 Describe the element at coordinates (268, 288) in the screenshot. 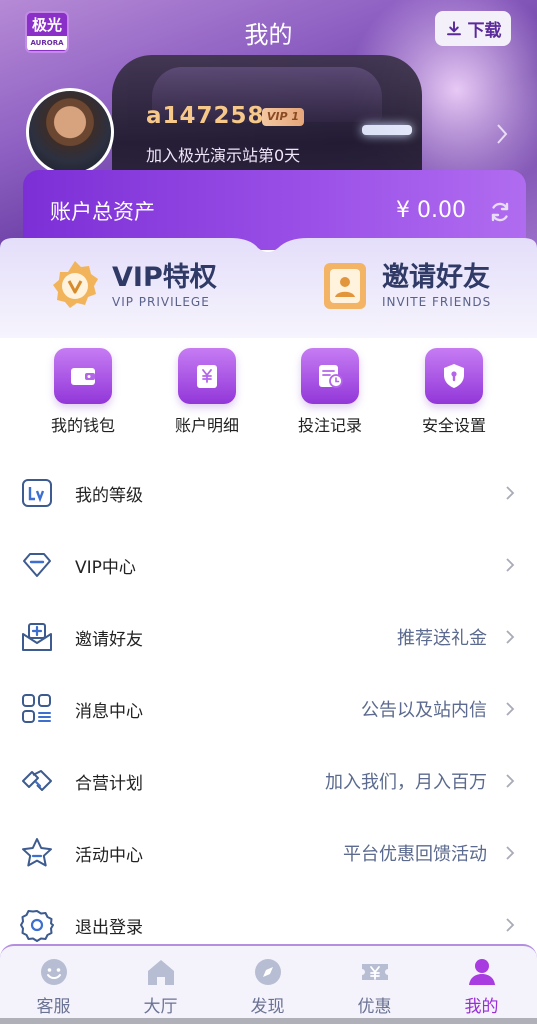

I see `privilege-row: VIP特权 VIP PRIVILEGE 邀请好友 INVITE FRIENDS` at that location.